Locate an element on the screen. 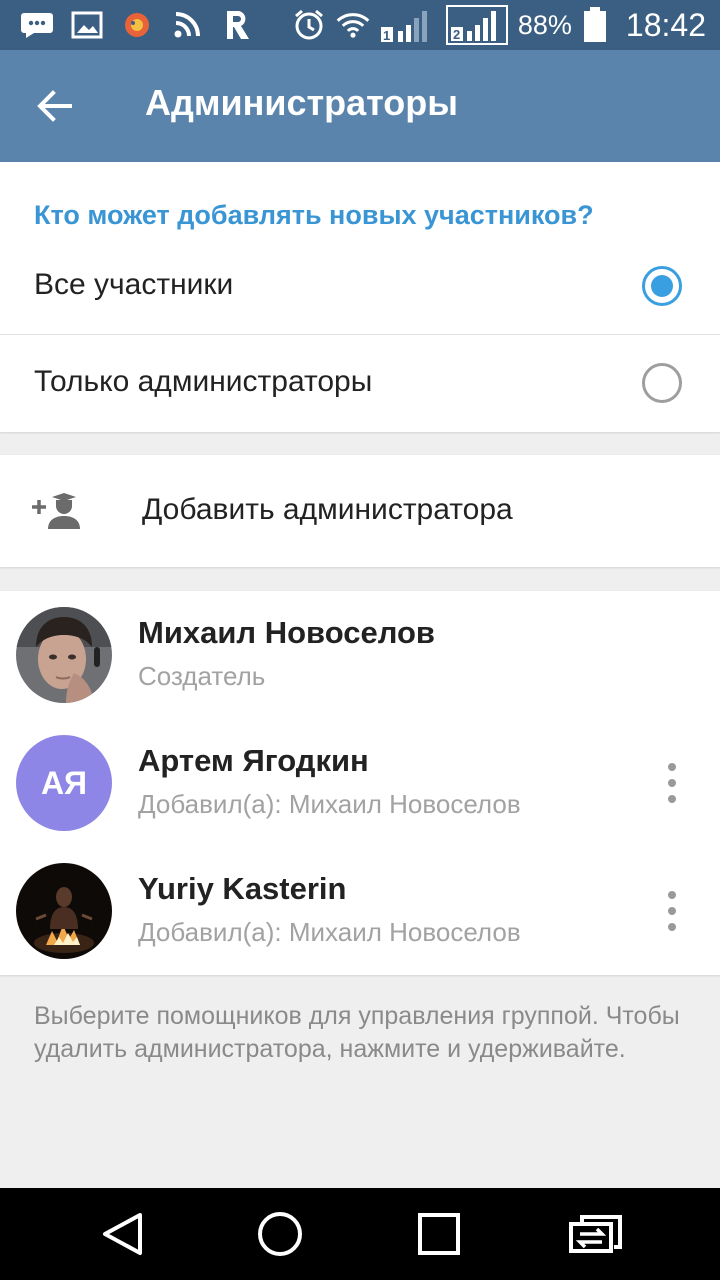 This screenshot has height=1280, width=720. avatar: АЯ is located at coordinates (64, 783).